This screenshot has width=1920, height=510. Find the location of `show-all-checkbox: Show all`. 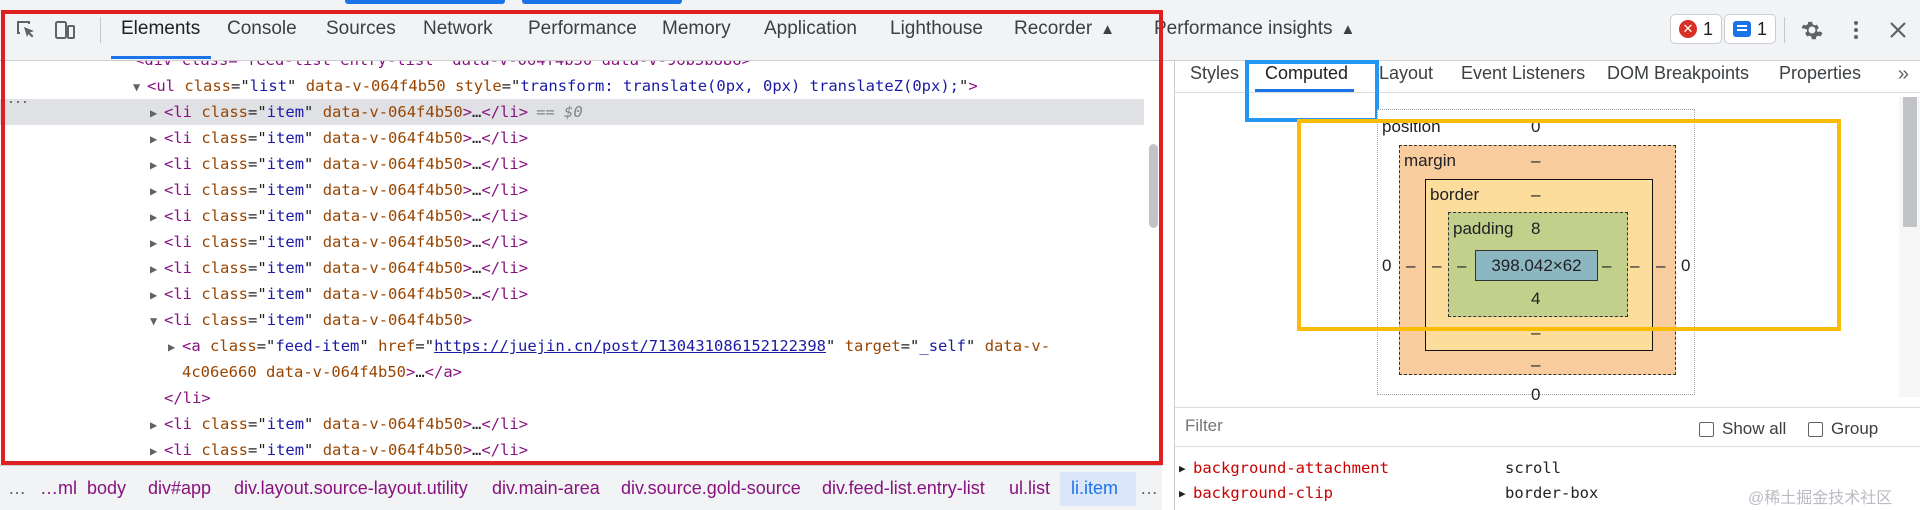

show-all-checkbox: Show all is located at coordinates (1742, 429).